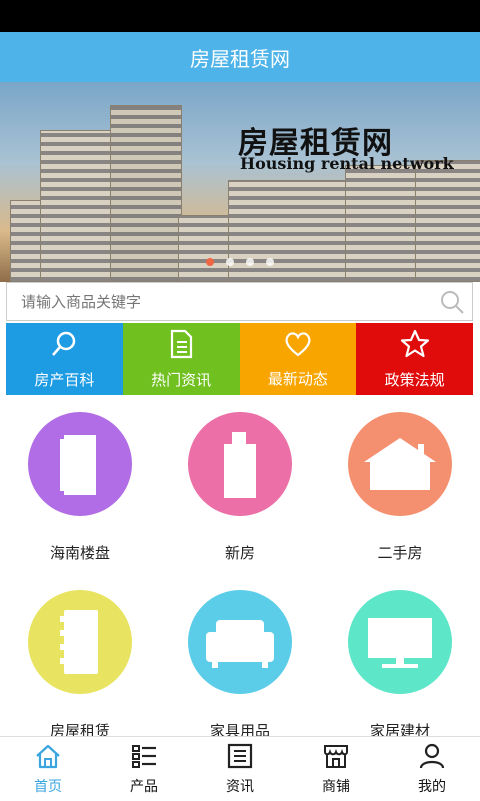 This screenshot has height=801, width=480. I want to click on category-label: 二手房, so click(400, 553).